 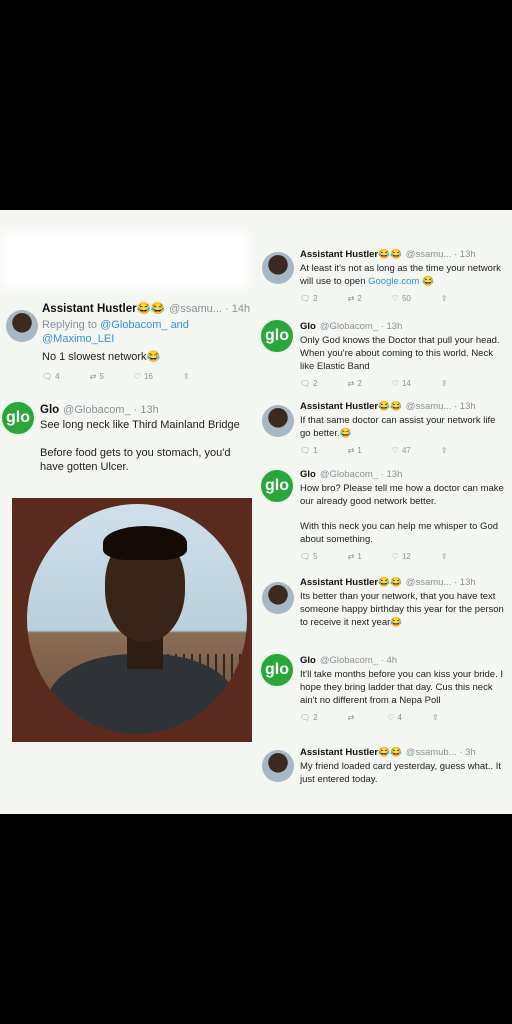 I want to click on reply-count: 5, so click(x=315, y=556).